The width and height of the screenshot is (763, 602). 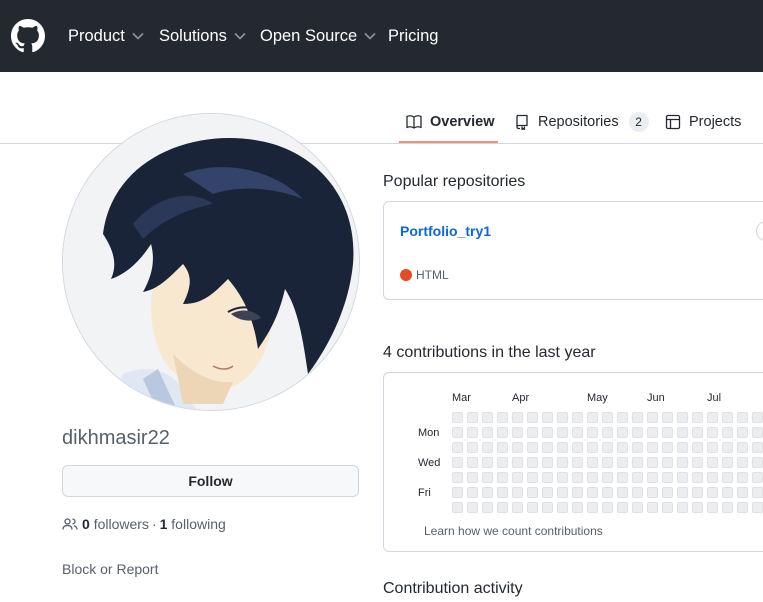 What do you see at coordinates (210, 481) in the screenshot?
I see `follow-button: Follow` at bounding box center [210, 481].